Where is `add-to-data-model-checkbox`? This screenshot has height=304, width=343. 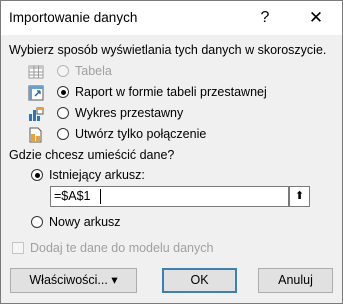
add-to-data-model-checkbox is located at coordinates (18, 248).